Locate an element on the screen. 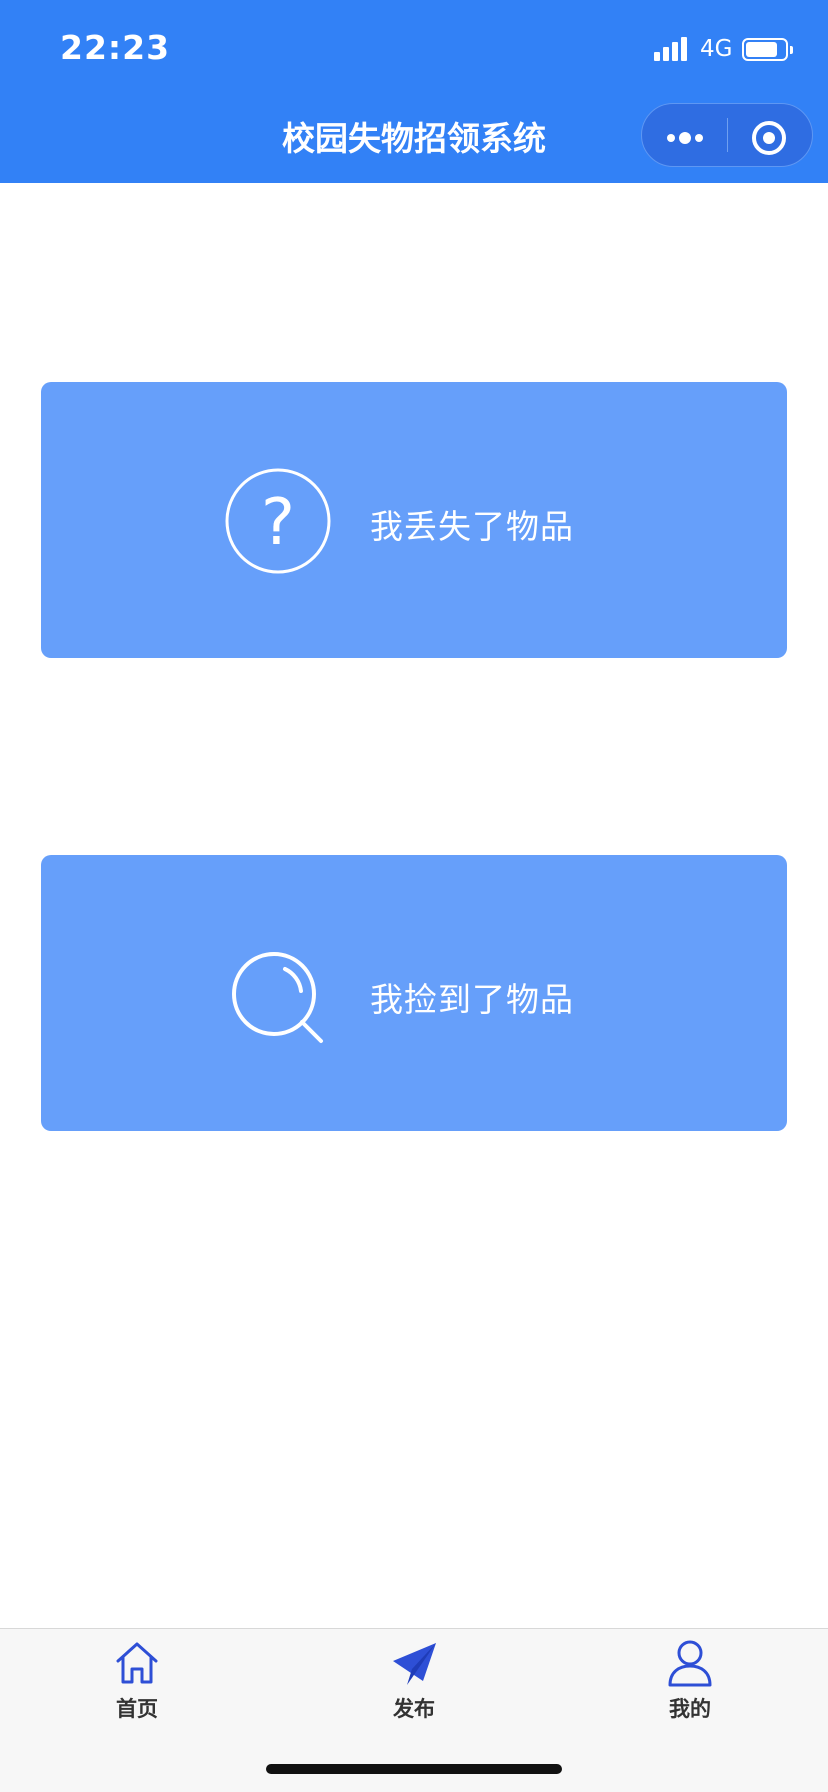 The height and width of the screenshot is (1792, 828). user-icon is located at coordinates (690, 1663).